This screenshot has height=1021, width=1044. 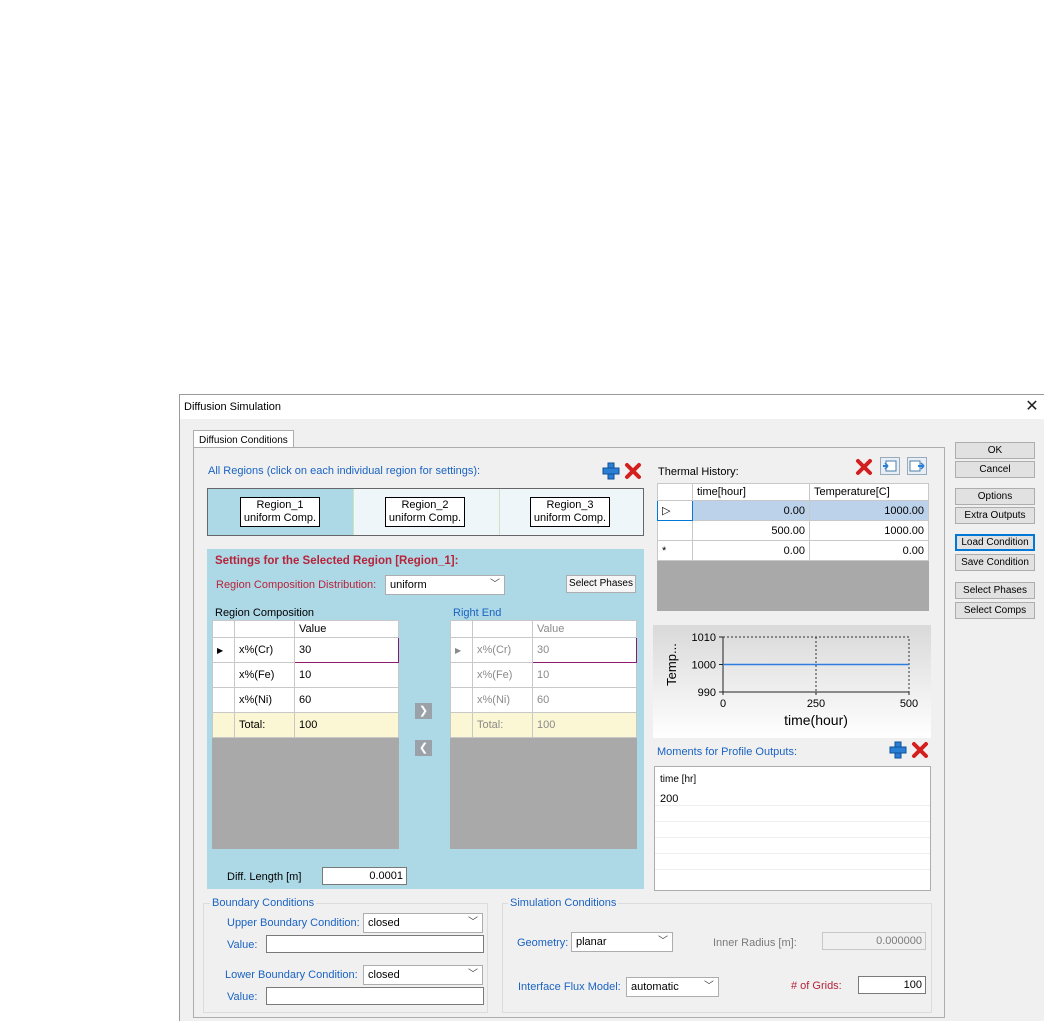 What do you see at coordinates (601, 584) in the screenshot?
I see `select-phases-region-button: Select Phases` at bounding box center [601, 584].